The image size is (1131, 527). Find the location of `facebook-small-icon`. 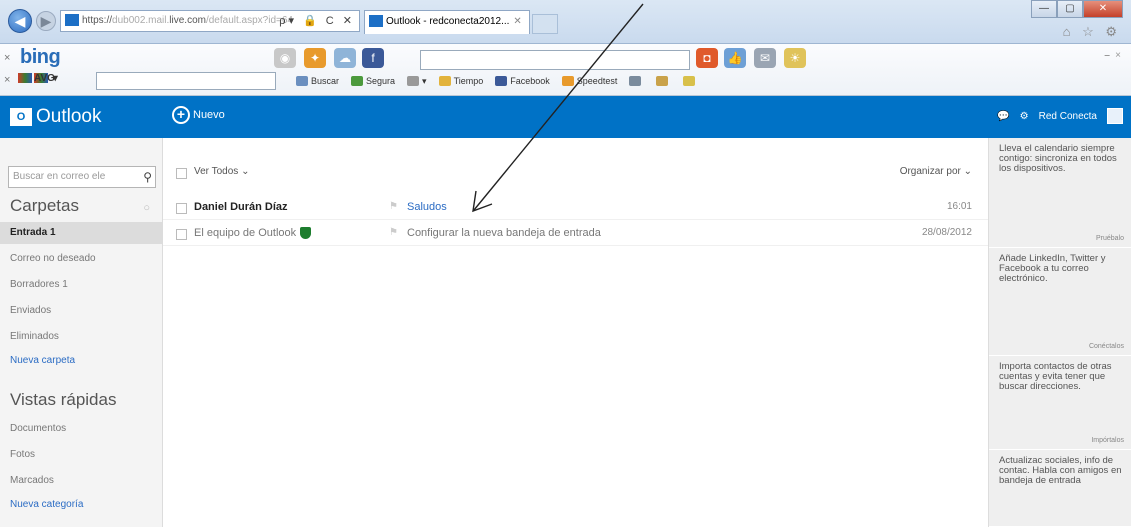

facebook-small-icon is located at coordinates (501, 81).